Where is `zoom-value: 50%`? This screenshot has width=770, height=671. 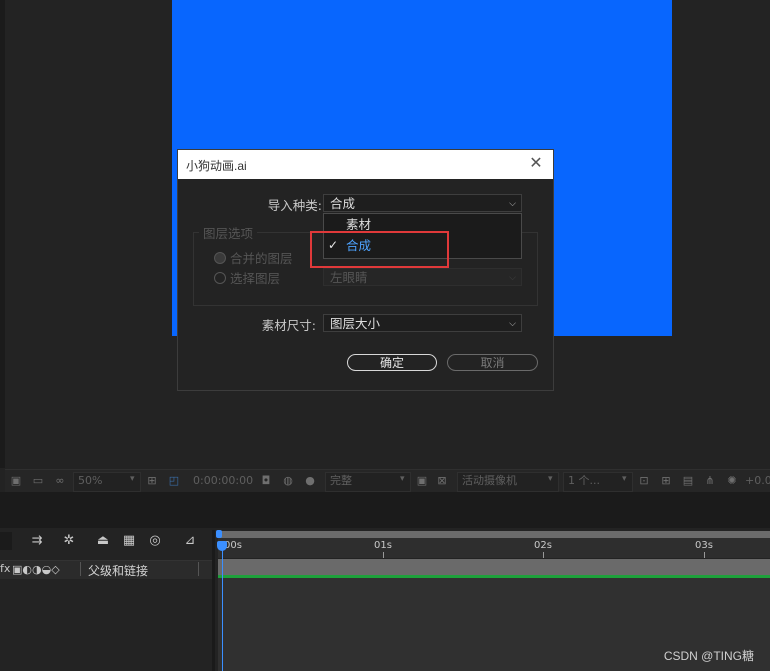 zoom-value: 50% is located at coordinates (90, 480).